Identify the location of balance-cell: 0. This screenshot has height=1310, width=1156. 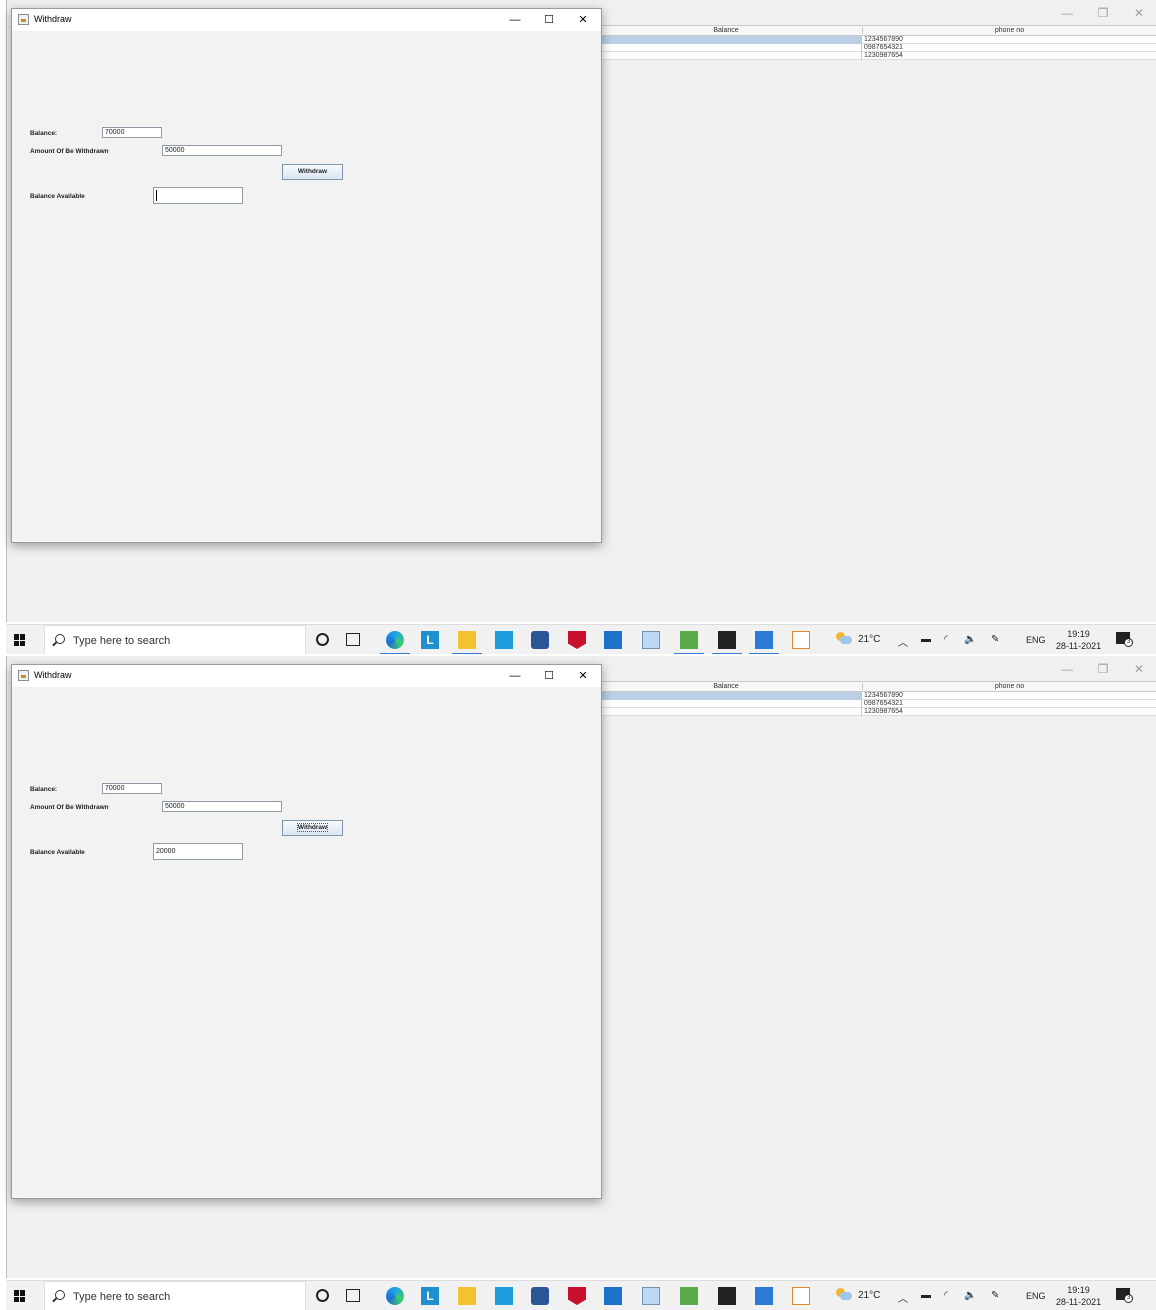
(726, 704).